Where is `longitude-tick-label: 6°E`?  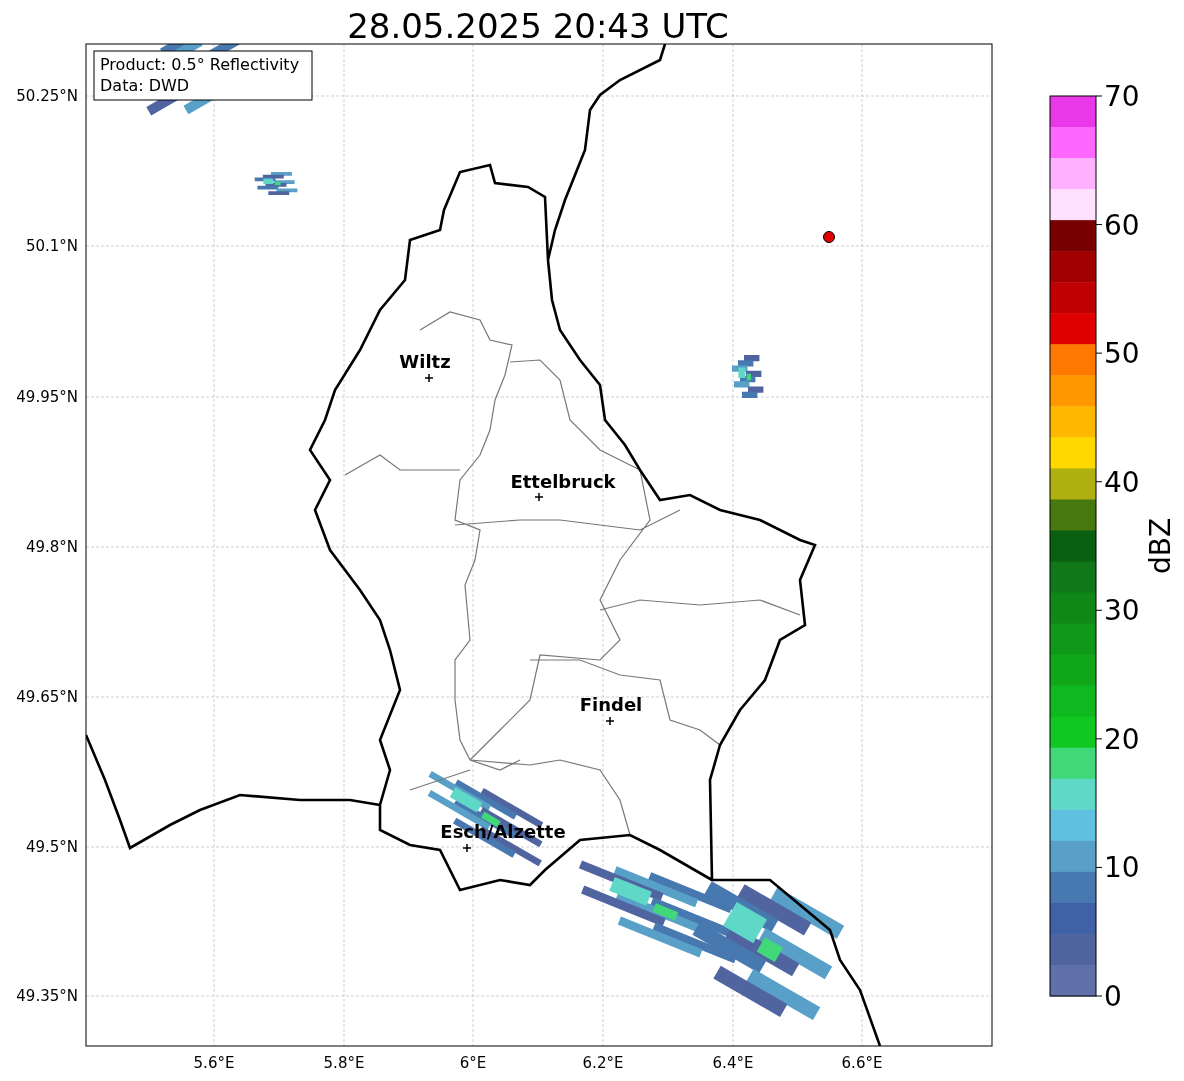
longitude-tick-label: 6°E is located at coordinates (473, 1063).